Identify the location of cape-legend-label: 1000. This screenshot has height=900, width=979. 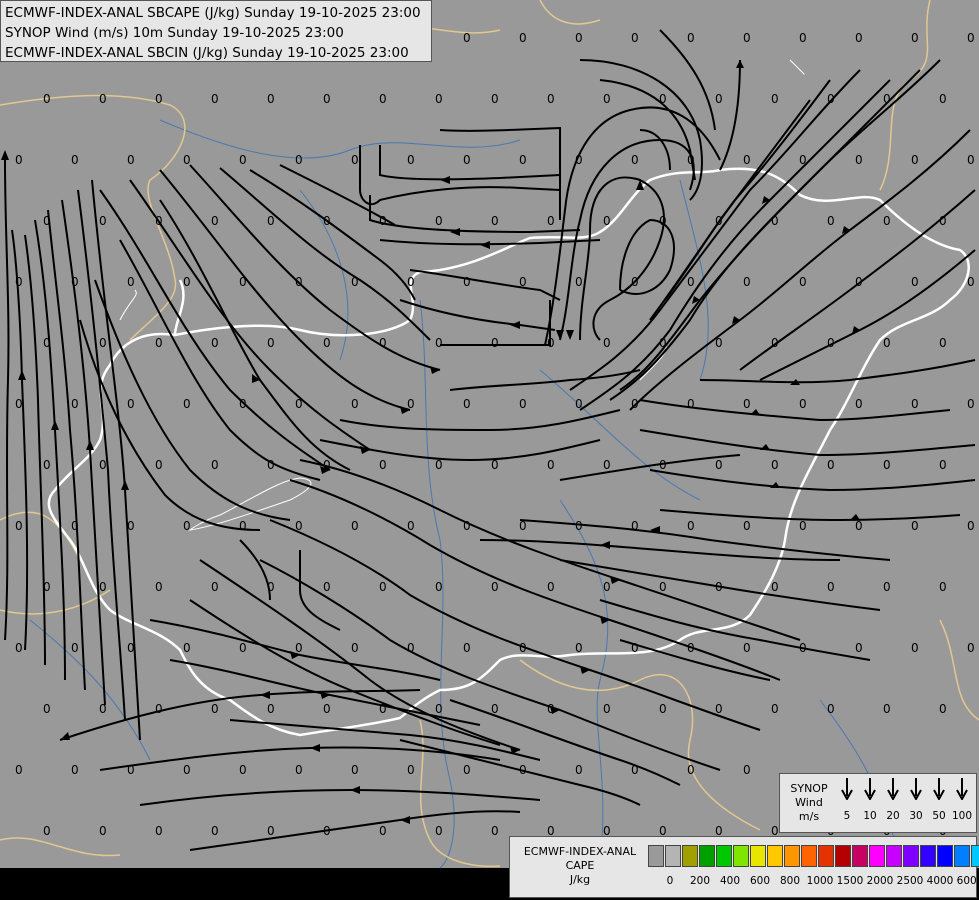
(820, 881).